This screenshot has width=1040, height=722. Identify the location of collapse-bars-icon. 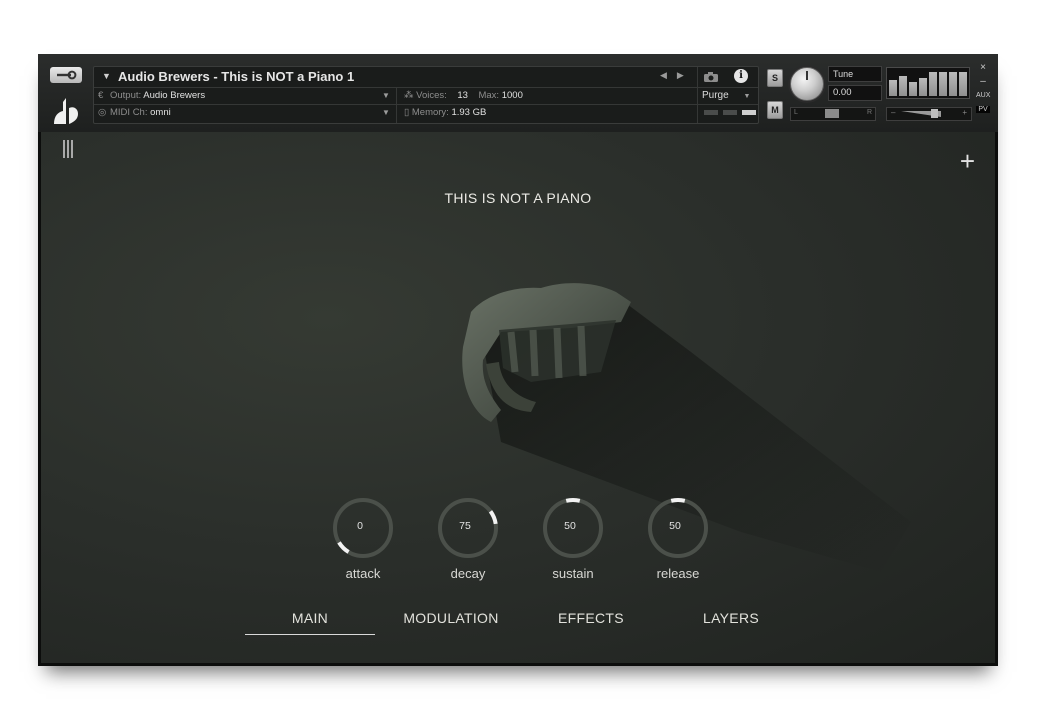
(68, 149).